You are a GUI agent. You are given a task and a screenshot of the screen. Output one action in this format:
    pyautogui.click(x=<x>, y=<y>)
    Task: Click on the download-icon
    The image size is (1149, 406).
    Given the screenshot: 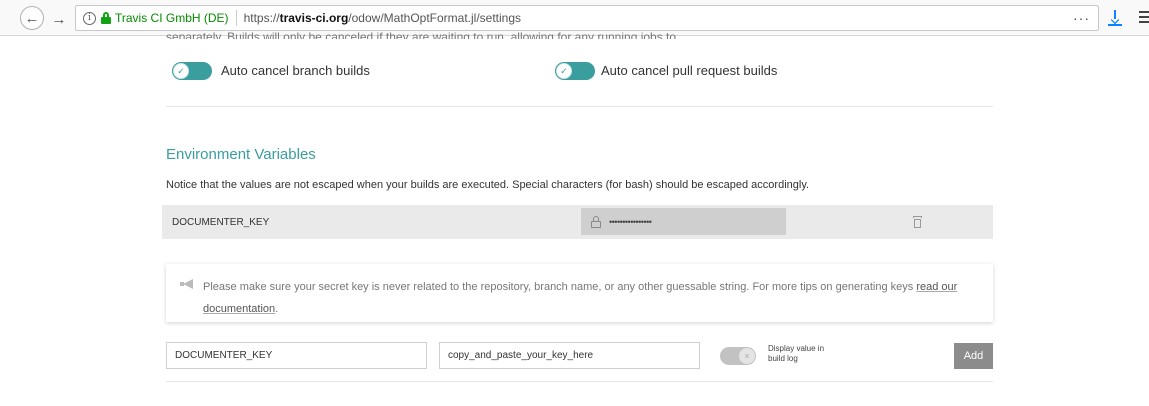 What is the action you would take?
    pyautogui.click(x=1115, y=18)
    